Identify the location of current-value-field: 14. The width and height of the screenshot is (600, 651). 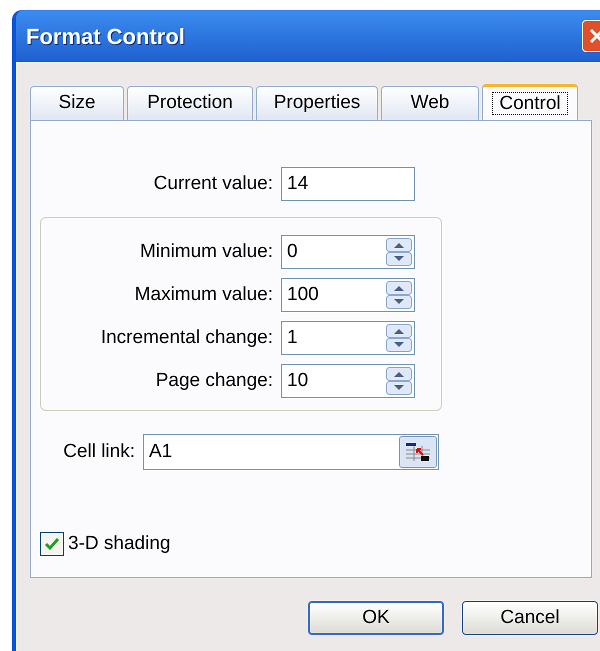
(348, 184).